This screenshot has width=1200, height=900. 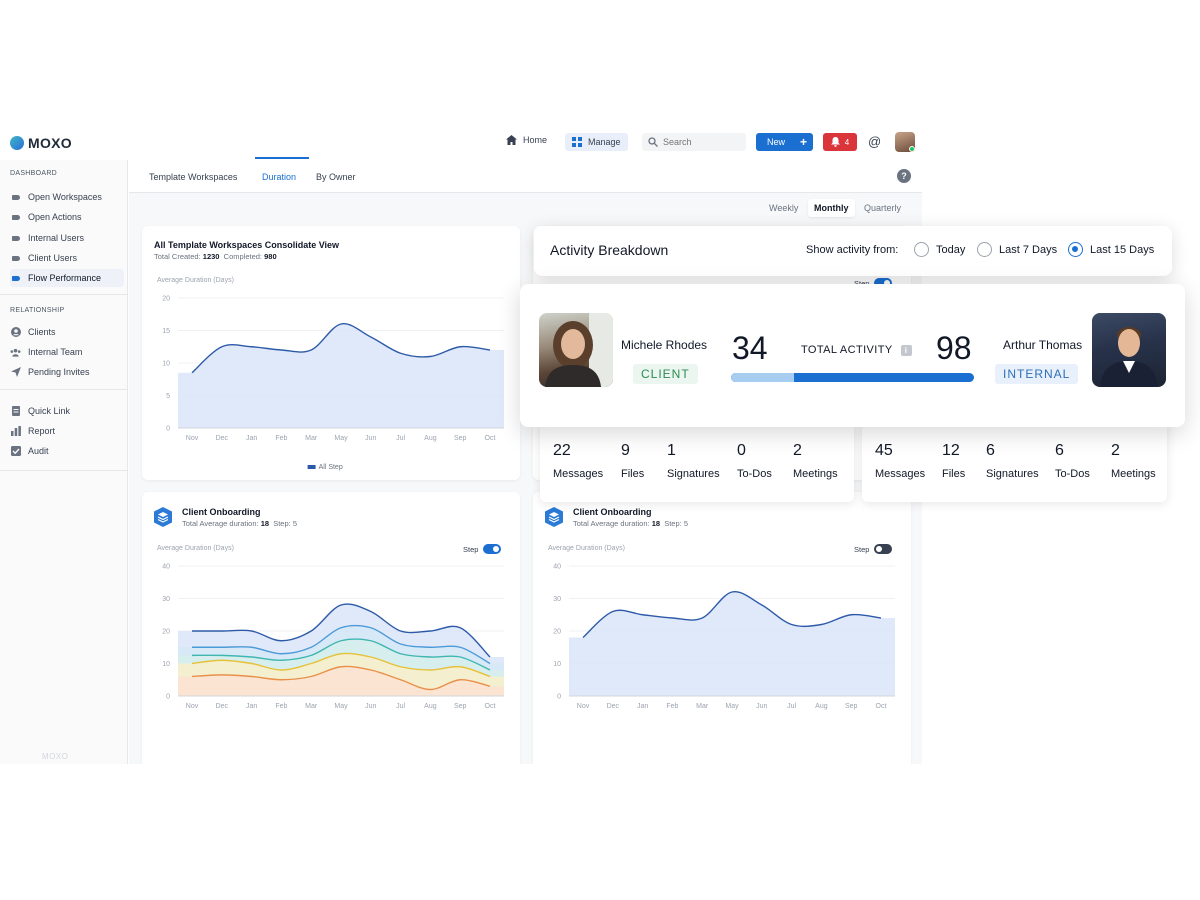 What do you see at coordinates (1129, 357) in the screenshot?
I see `internal-portrait-icon` at bounding box center [1129, 357].